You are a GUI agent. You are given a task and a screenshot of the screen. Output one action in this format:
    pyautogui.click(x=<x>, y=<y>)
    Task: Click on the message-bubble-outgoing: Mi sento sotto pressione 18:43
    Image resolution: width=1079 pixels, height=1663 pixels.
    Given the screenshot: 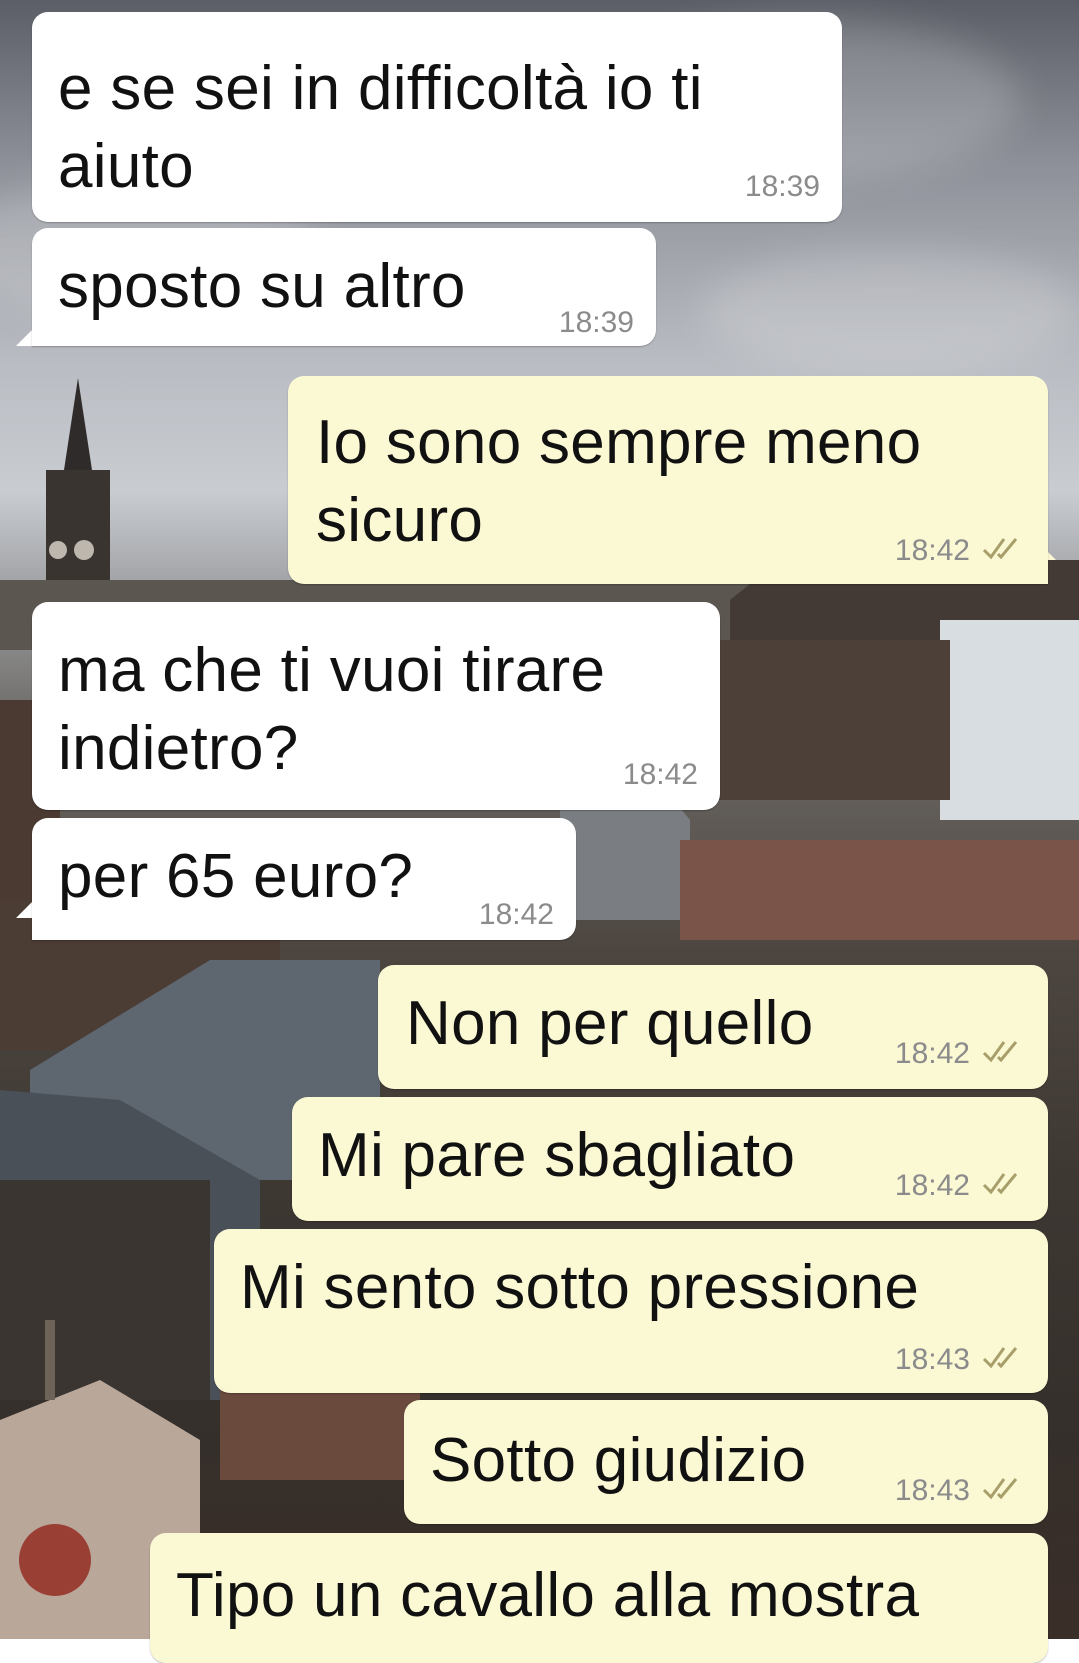 What is the action you would take?
    pyautogui.click(x=631, y=1311)
    